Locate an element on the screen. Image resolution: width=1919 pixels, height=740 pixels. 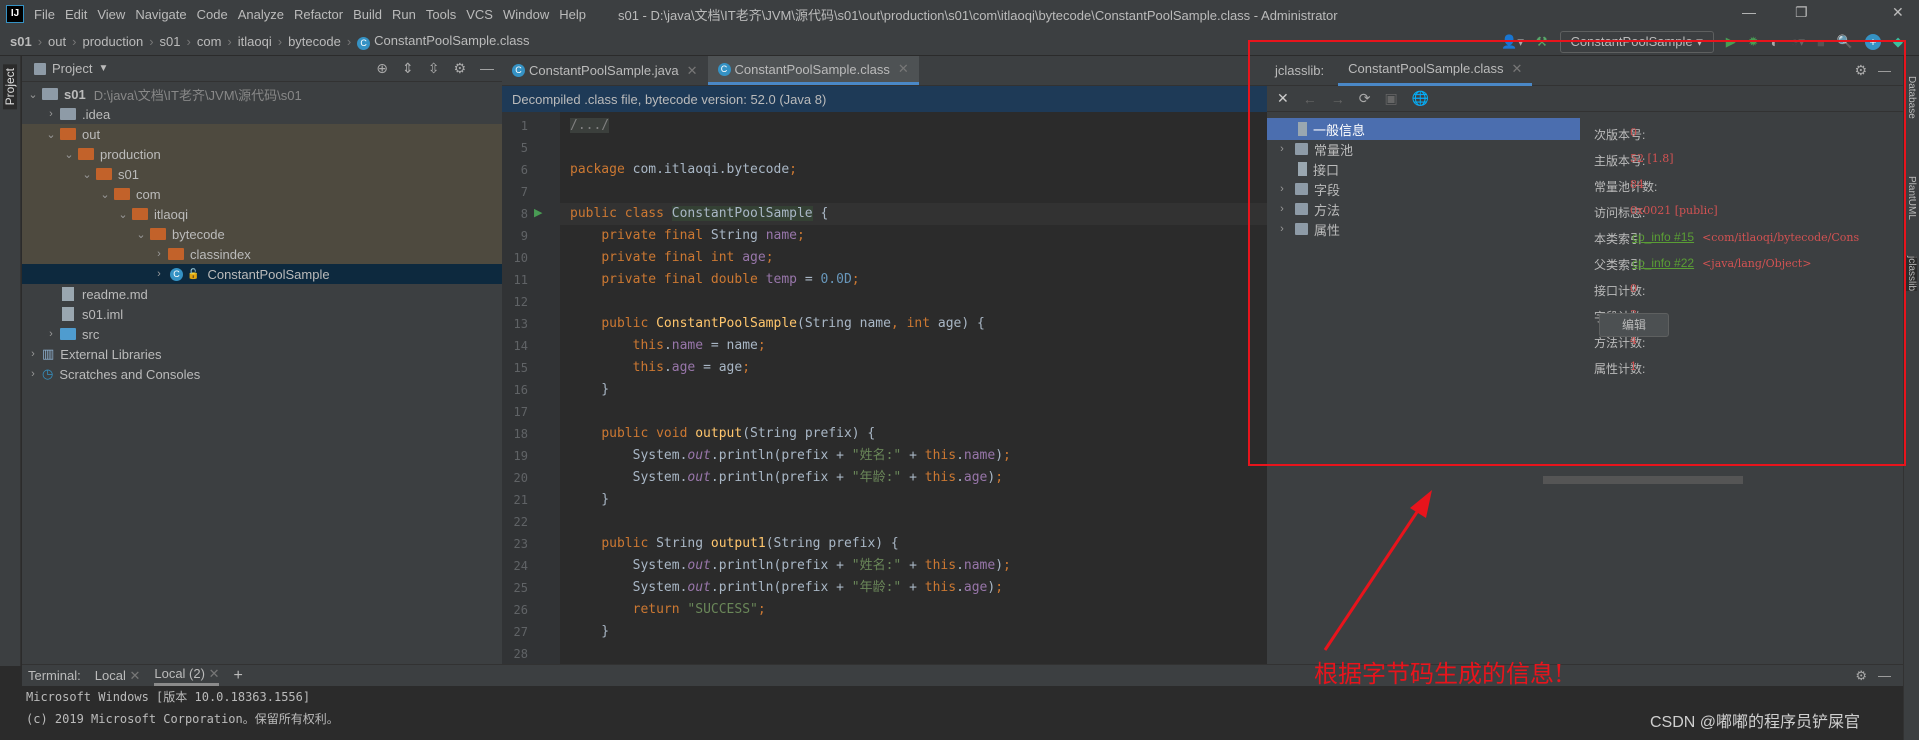
stop-icon: ■ is located at coordinates (1821, 42).